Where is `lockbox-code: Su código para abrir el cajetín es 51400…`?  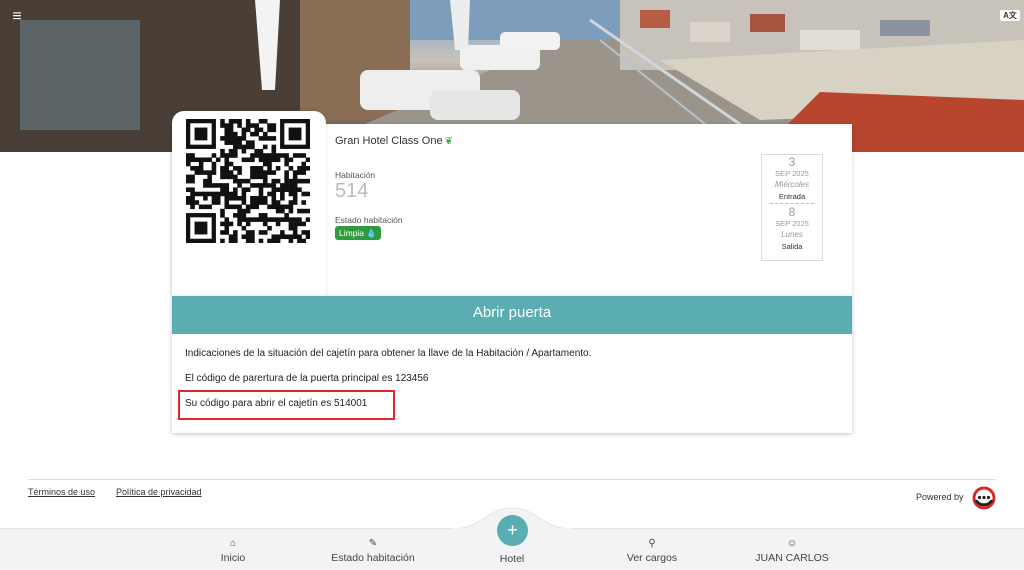
lockbox-code: Su código para abrir el cajetín es 51400… is located at coordinates (276, 403).